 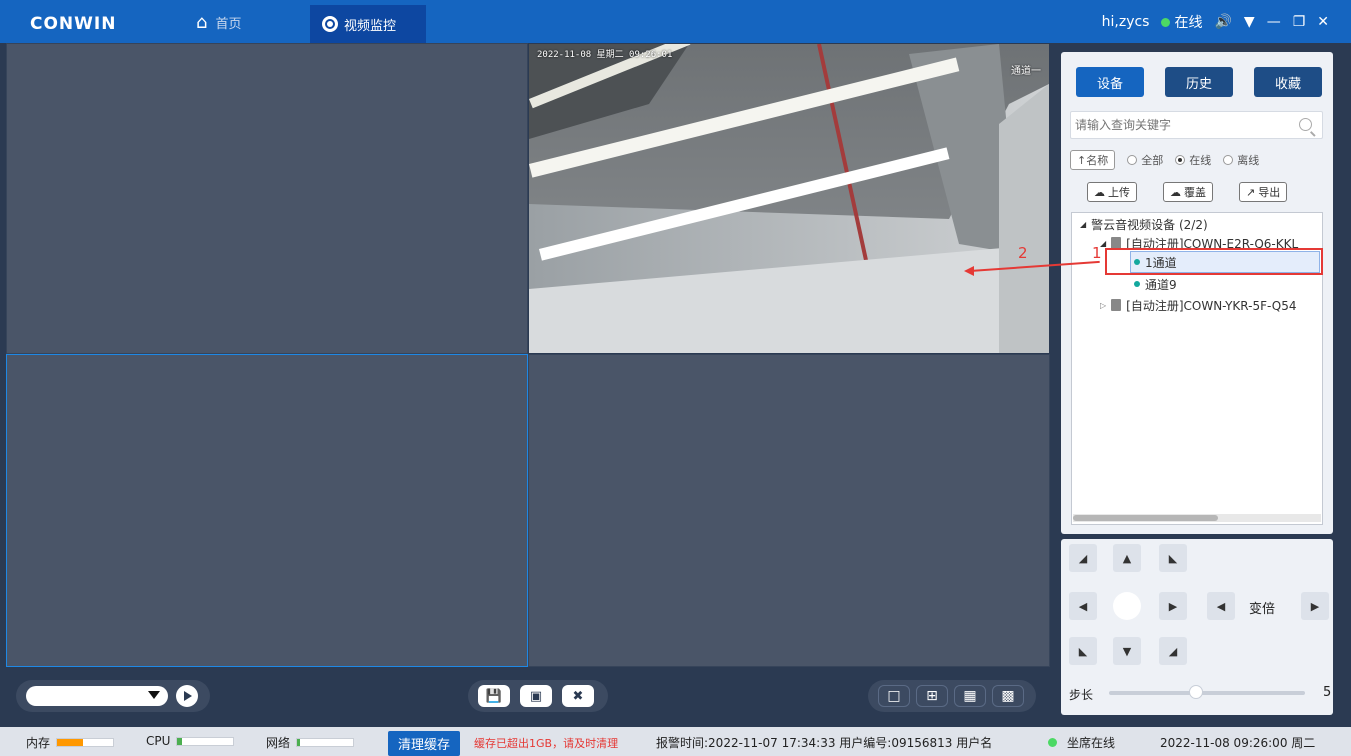 What do you see at coordinates (1137, 284) in the screenshot?
I see `channel-online-icon` at bounding box center [1137, 284].